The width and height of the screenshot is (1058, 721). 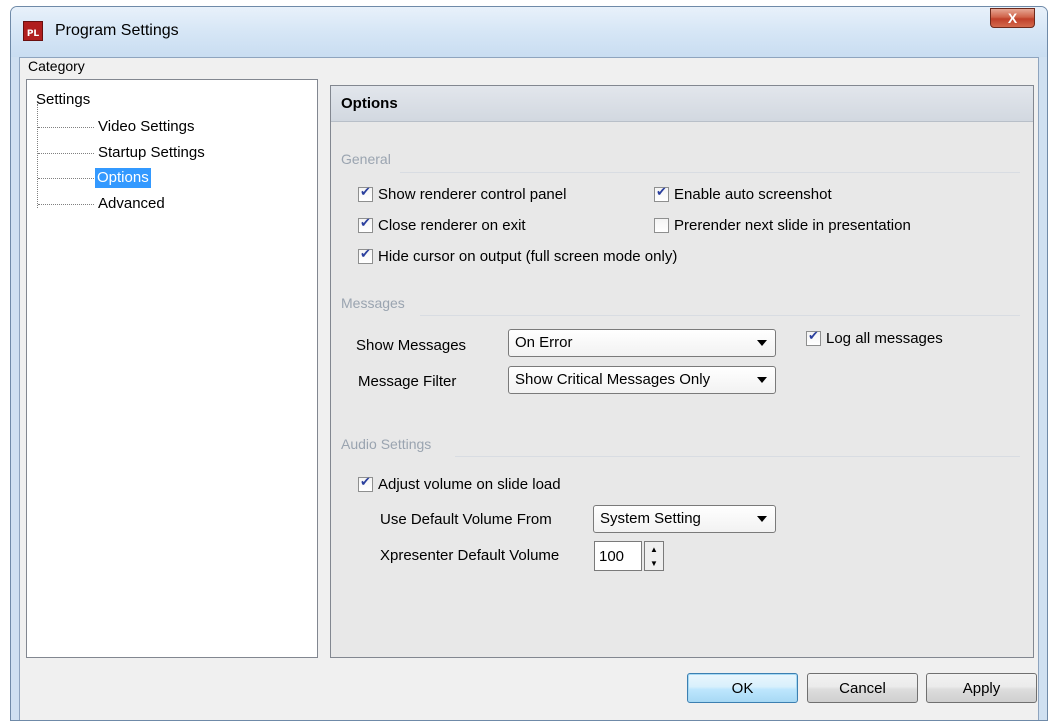 I want to click on tree-item-video-settings: Video Settings, so click(x=146, y=127).